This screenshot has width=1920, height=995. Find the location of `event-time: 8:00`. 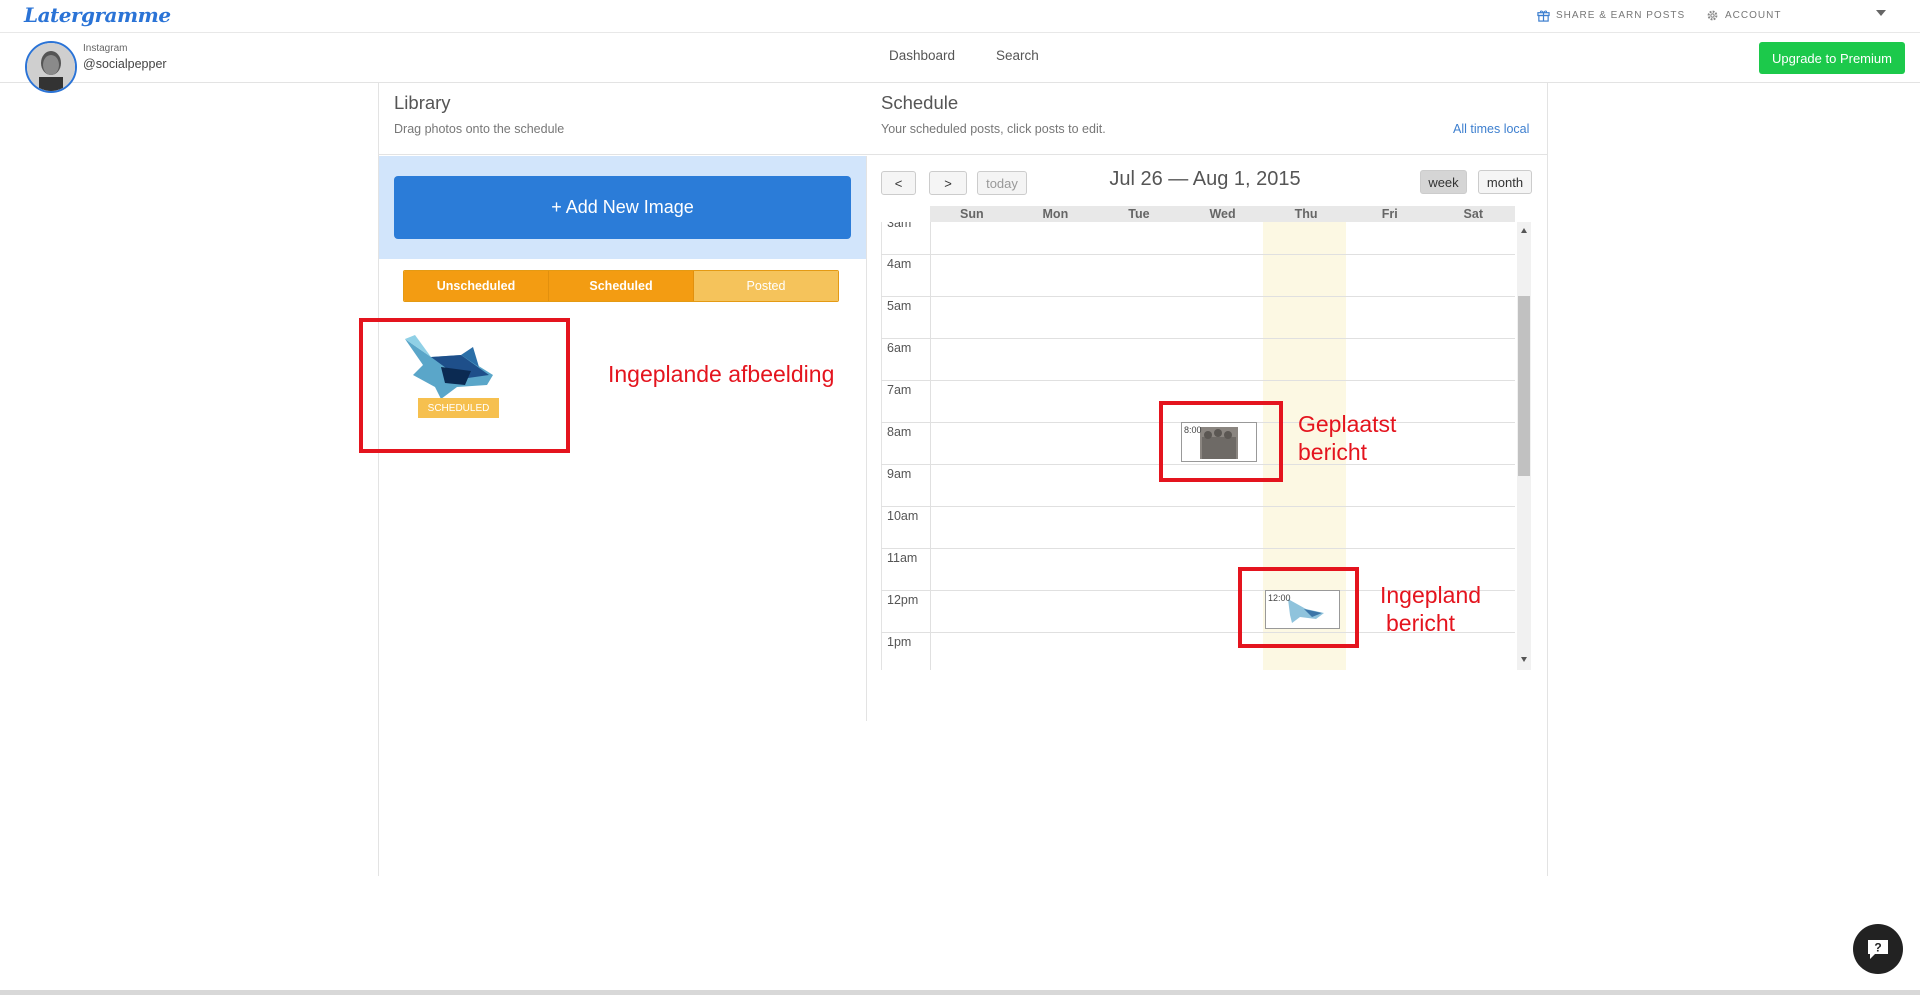

event-time: 8:00 is located at coordinates (1193, 430).